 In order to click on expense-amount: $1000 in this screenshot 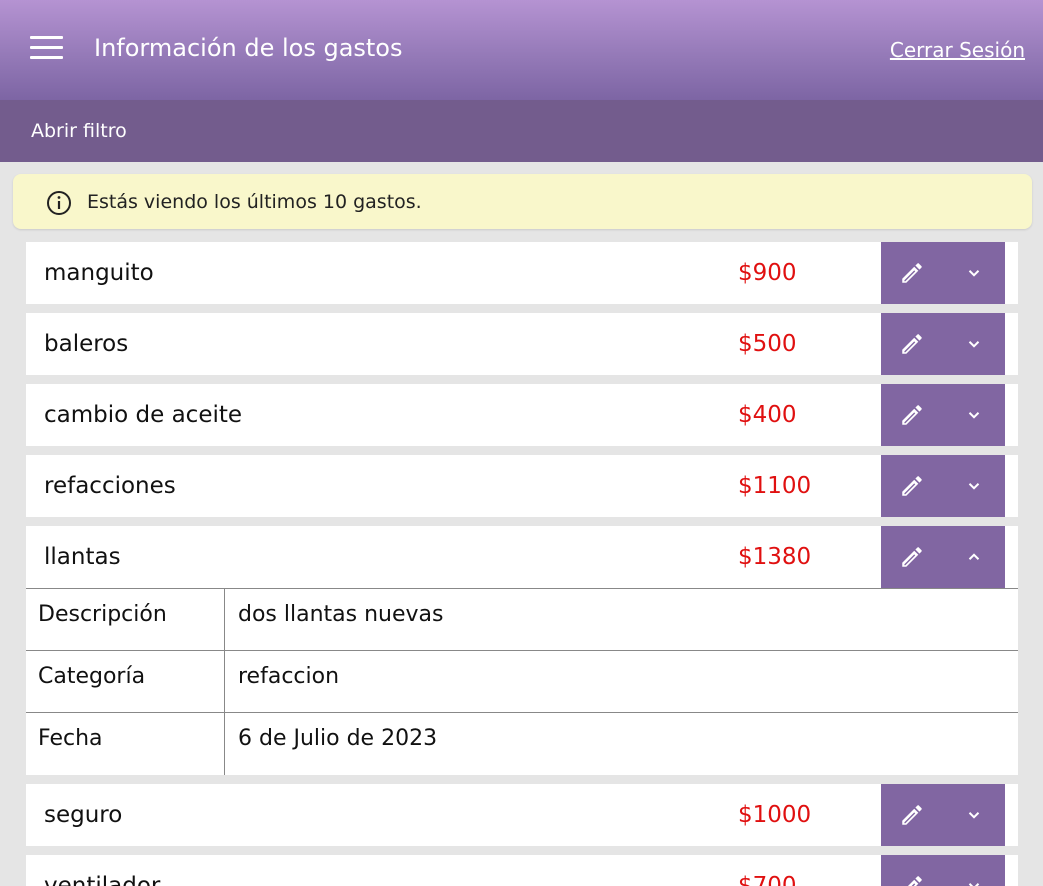, I will do `click(775, 815)`.